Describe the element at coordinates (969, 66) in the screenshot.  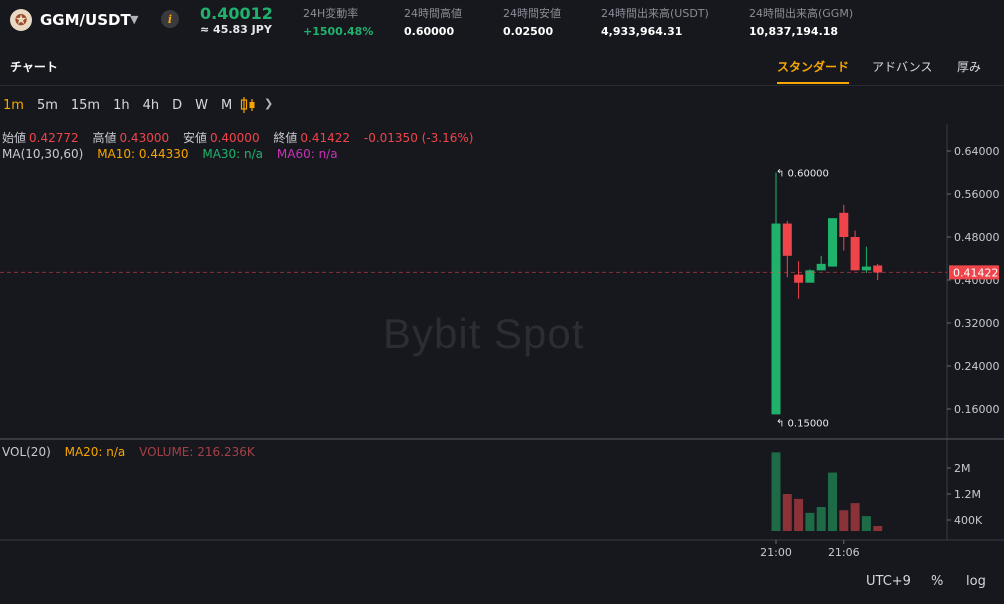
I see `tab-depth: 厚み` at that location.